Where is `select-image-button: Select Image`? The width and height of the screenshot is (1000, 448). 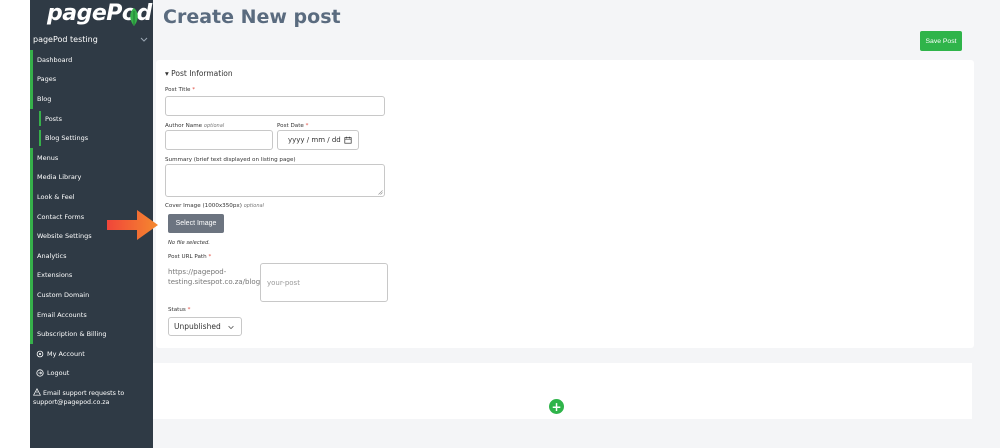
select-image-button: Select Image is located at coordinates (196, 223).